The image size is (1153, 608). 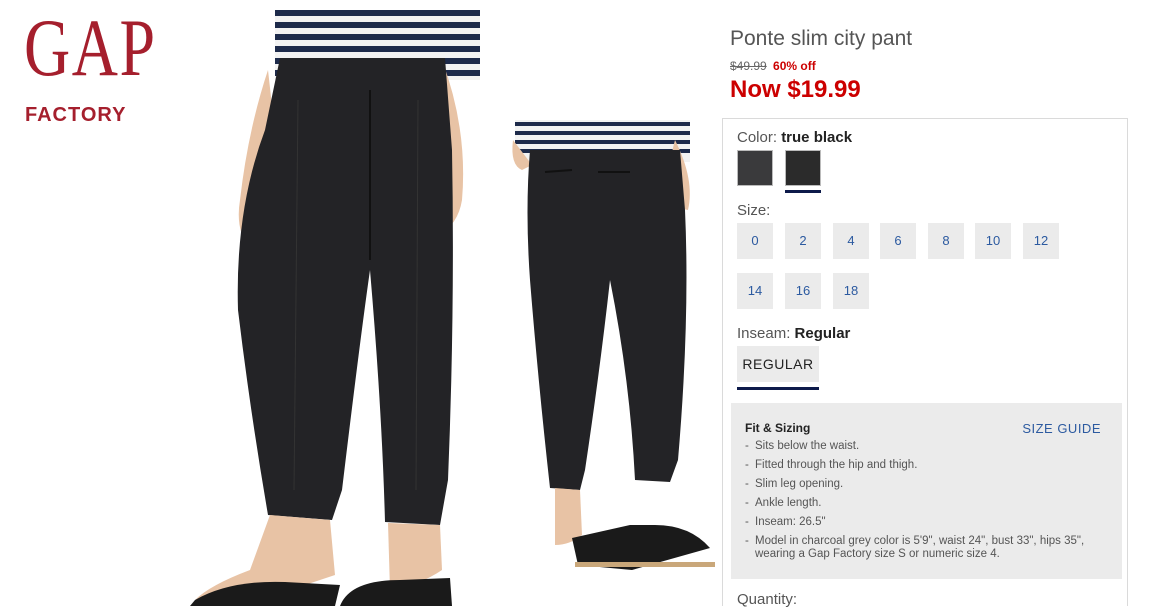 What do you see at coordinates (396, 592) in the screenshot?
I see `shoe-right` at bounding box center [396, 592].